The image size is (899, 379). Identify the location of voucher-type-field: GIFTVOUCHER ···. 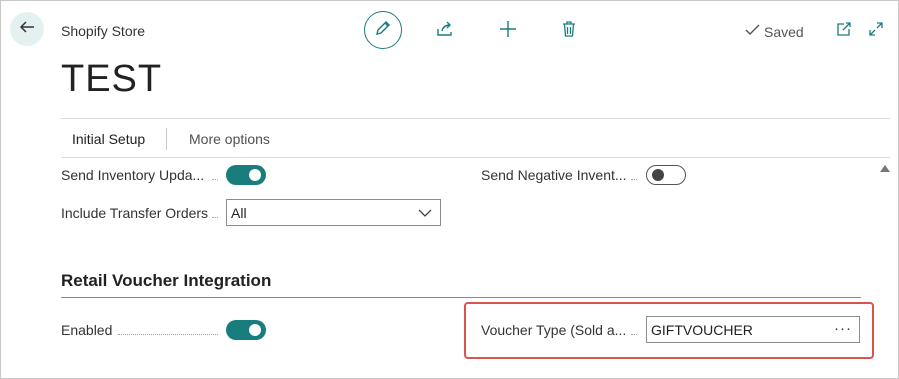
(753, 329).